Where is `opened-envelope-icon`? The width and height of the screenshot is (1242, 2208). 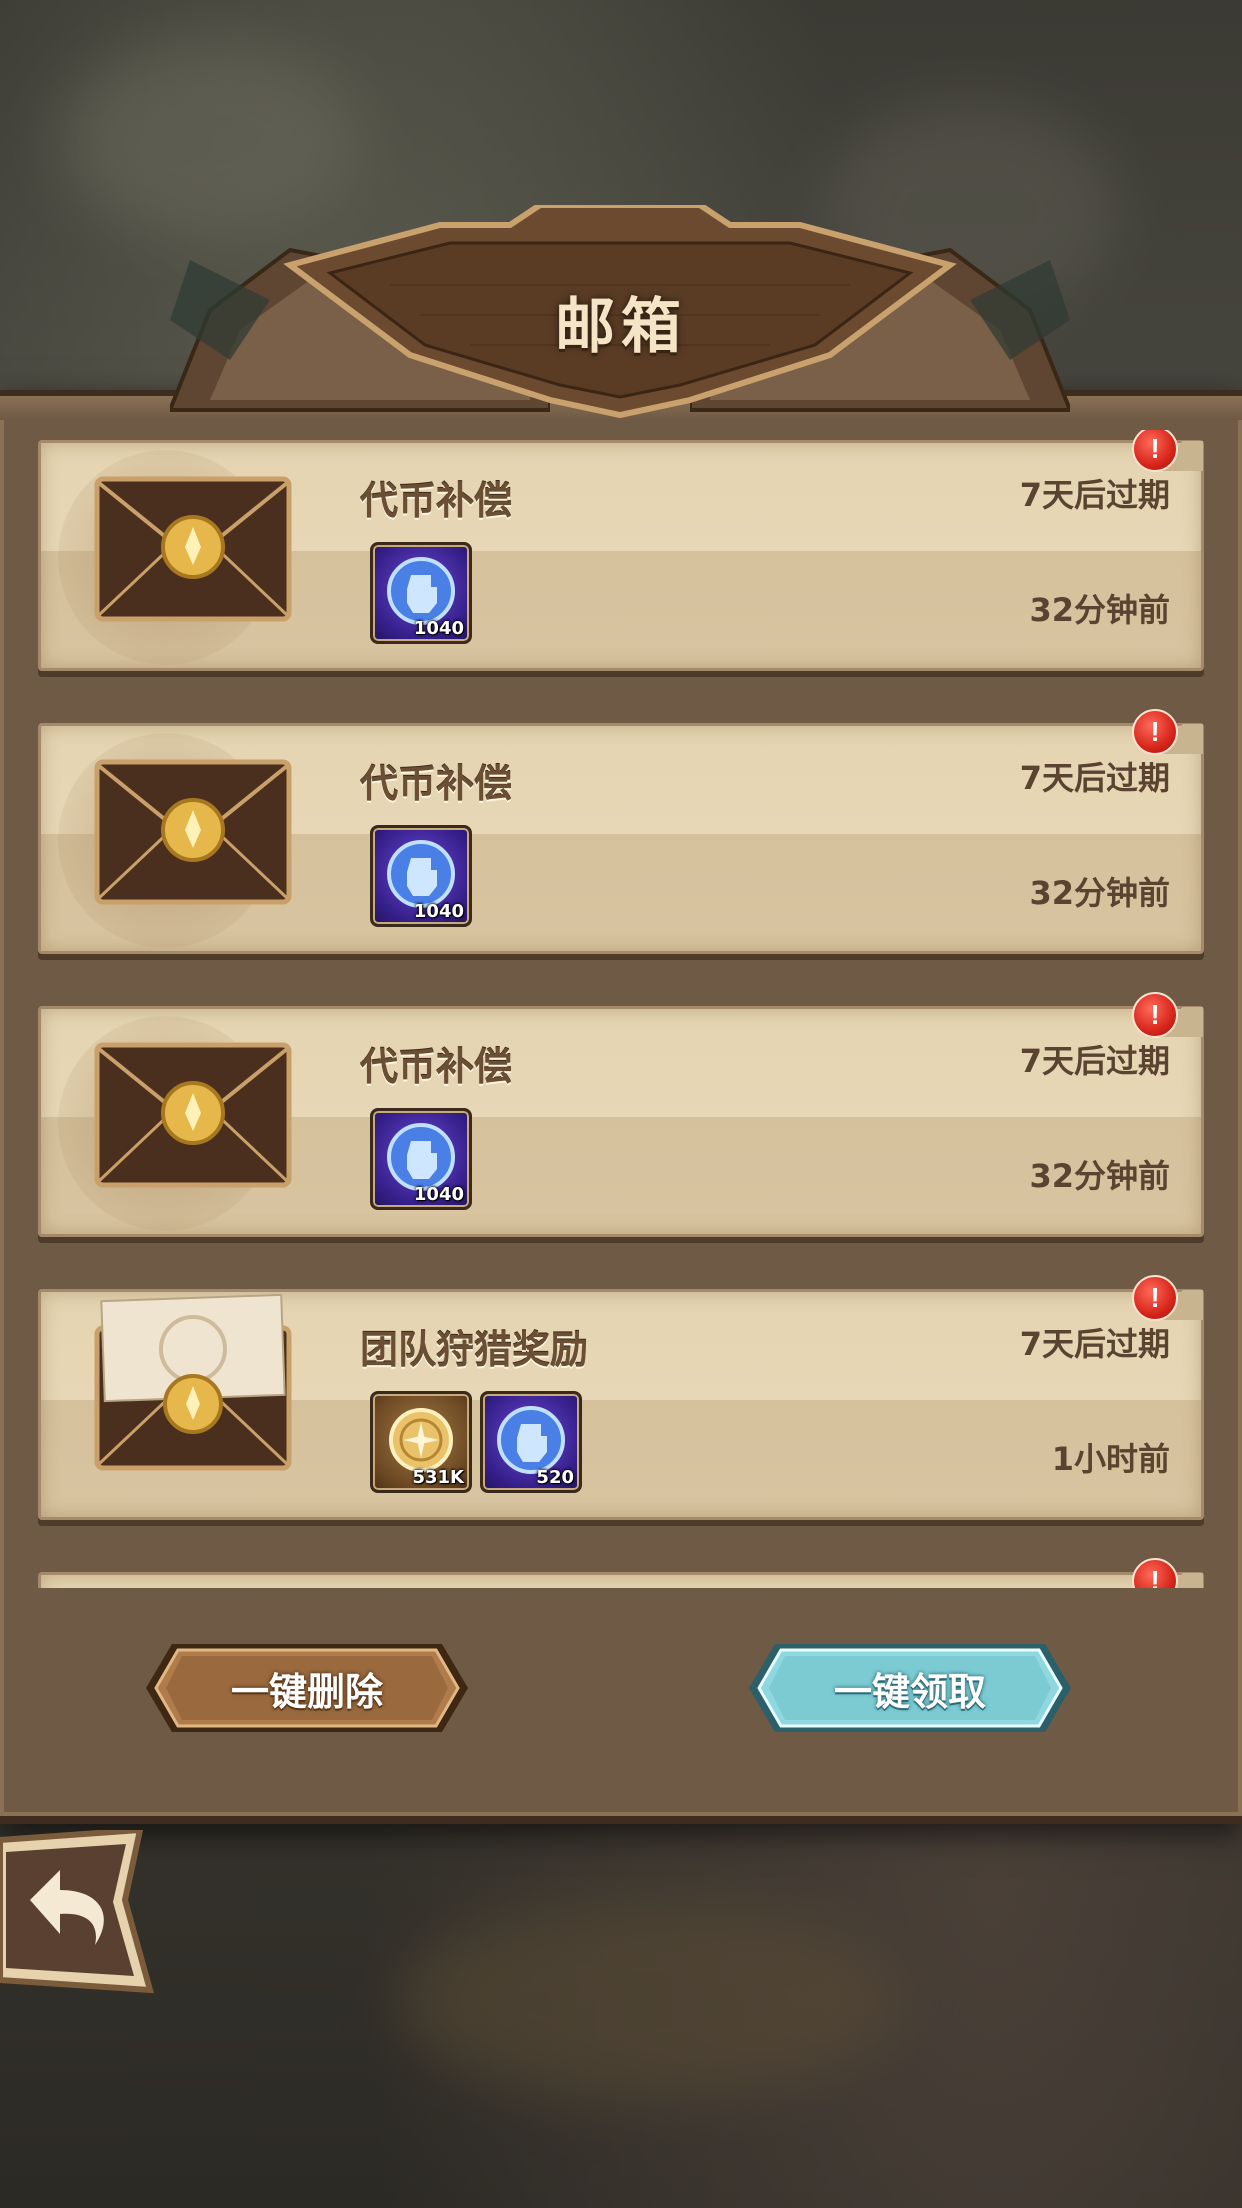
opened-envelope-icon is located at coordinates (193, 1382).